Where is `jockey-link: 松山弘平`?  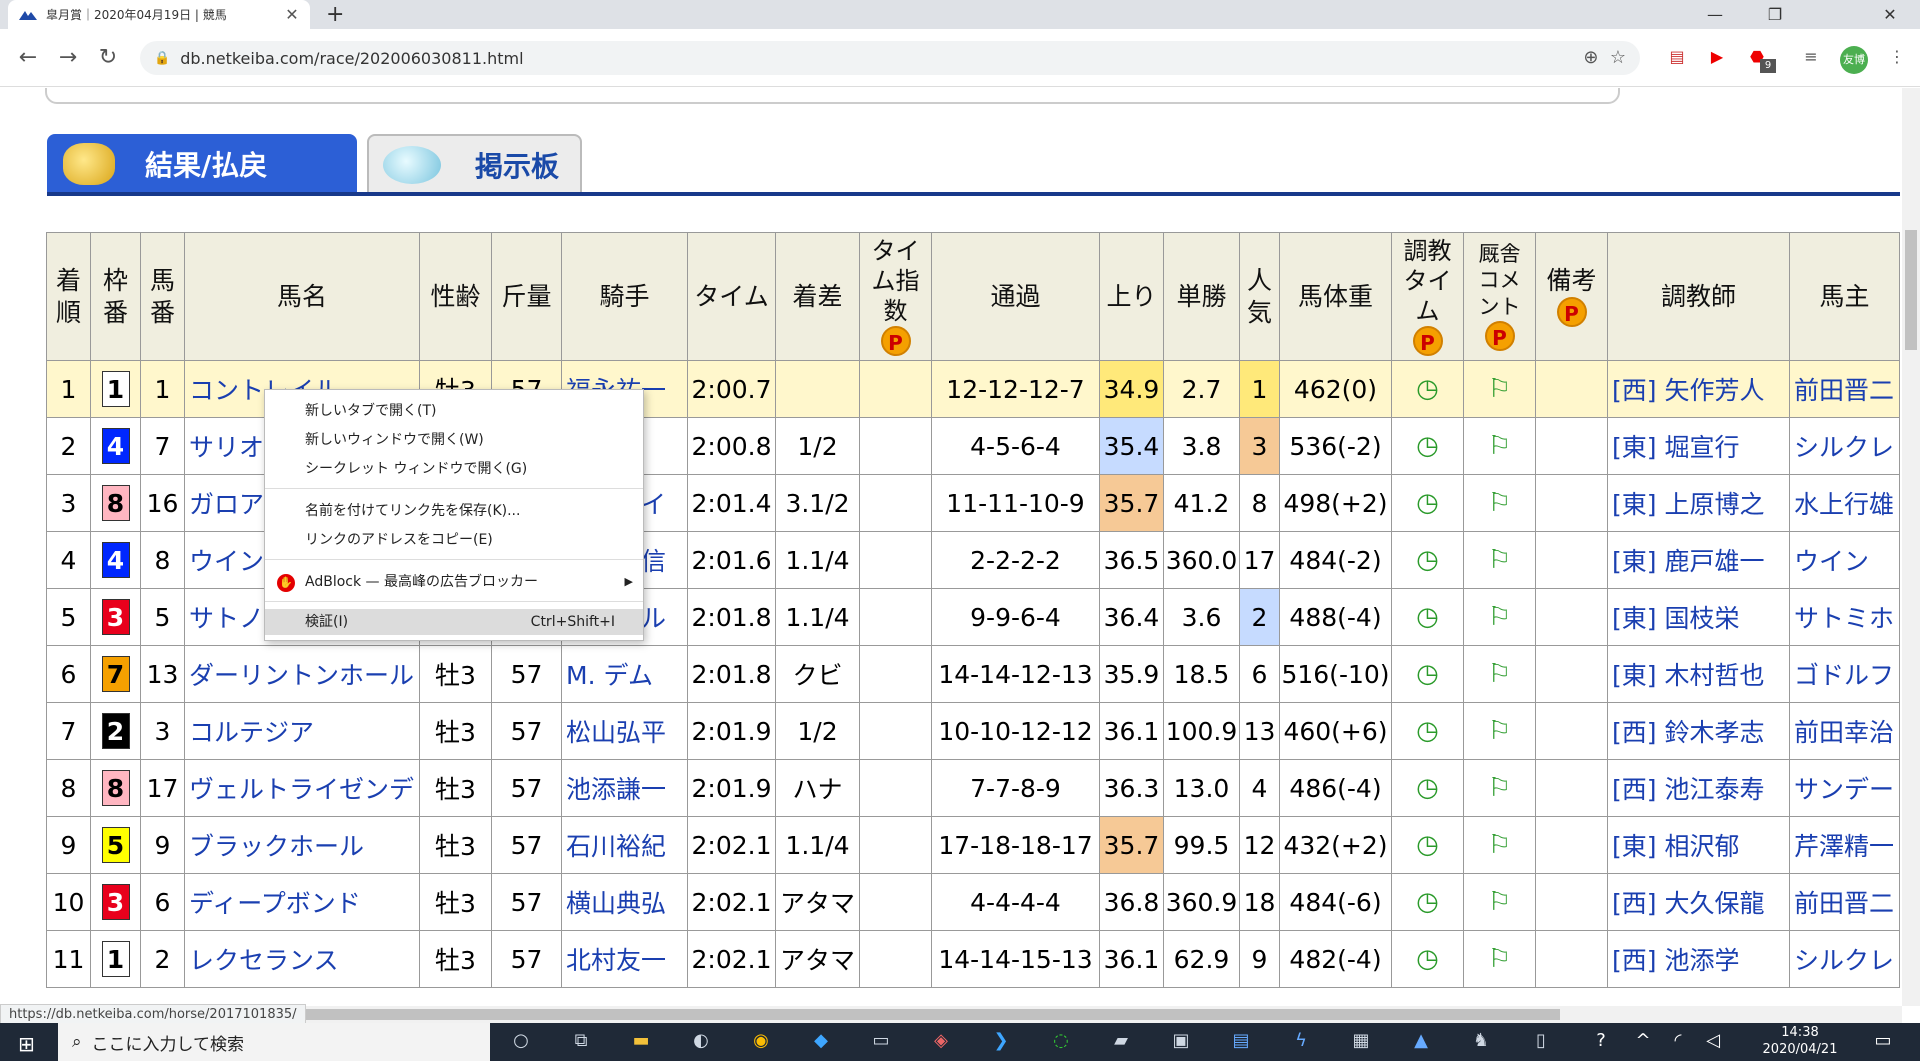
jockey-link: 松山弘平 is located at coordinates (624, 731).